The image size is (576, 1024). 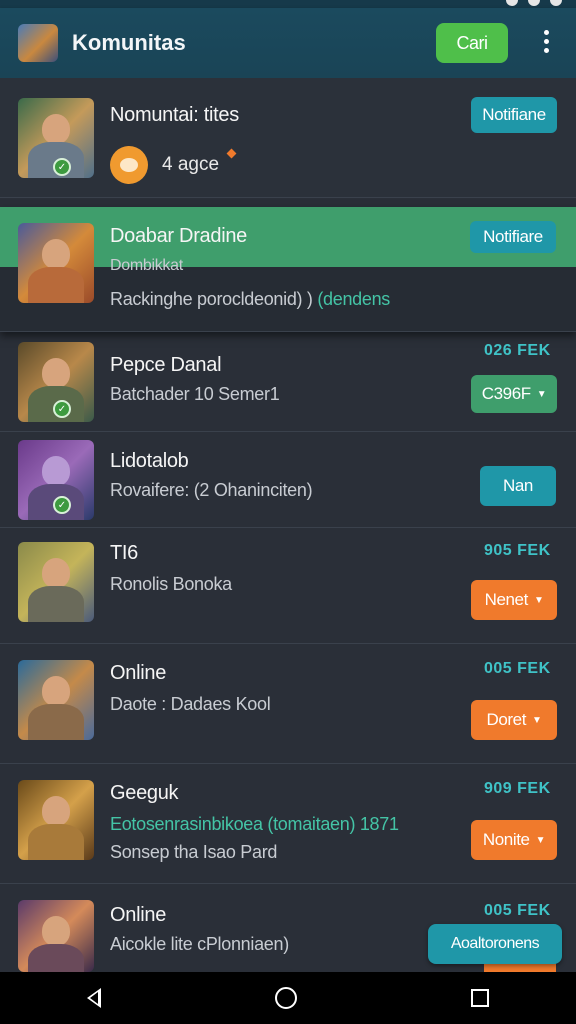 I want to click on notify-button: Notifiare, so click(x=513, y=237).